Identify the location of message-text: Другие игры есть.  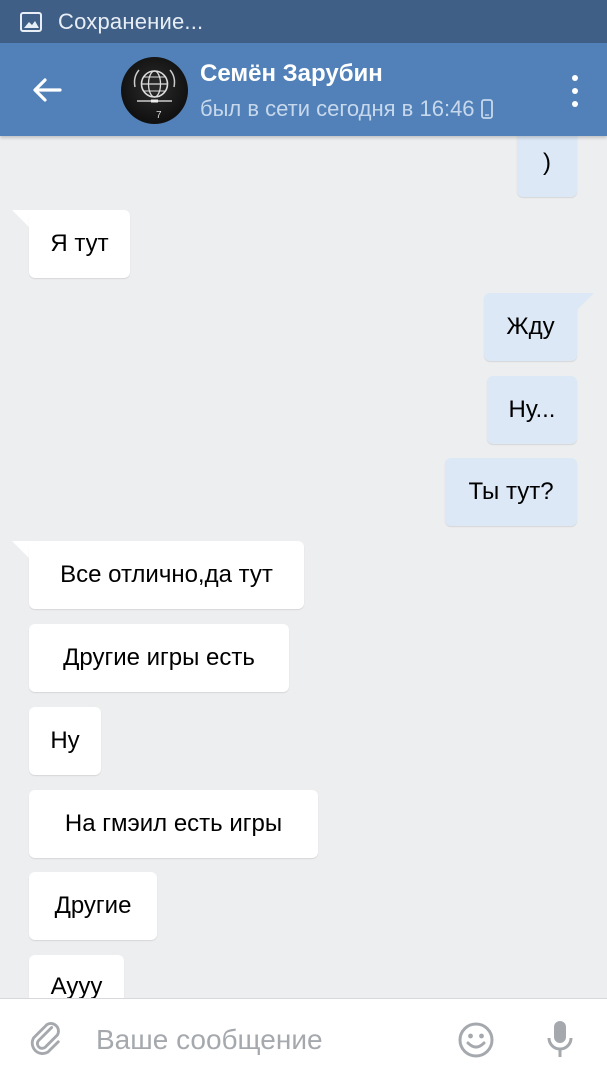
(159, 657).